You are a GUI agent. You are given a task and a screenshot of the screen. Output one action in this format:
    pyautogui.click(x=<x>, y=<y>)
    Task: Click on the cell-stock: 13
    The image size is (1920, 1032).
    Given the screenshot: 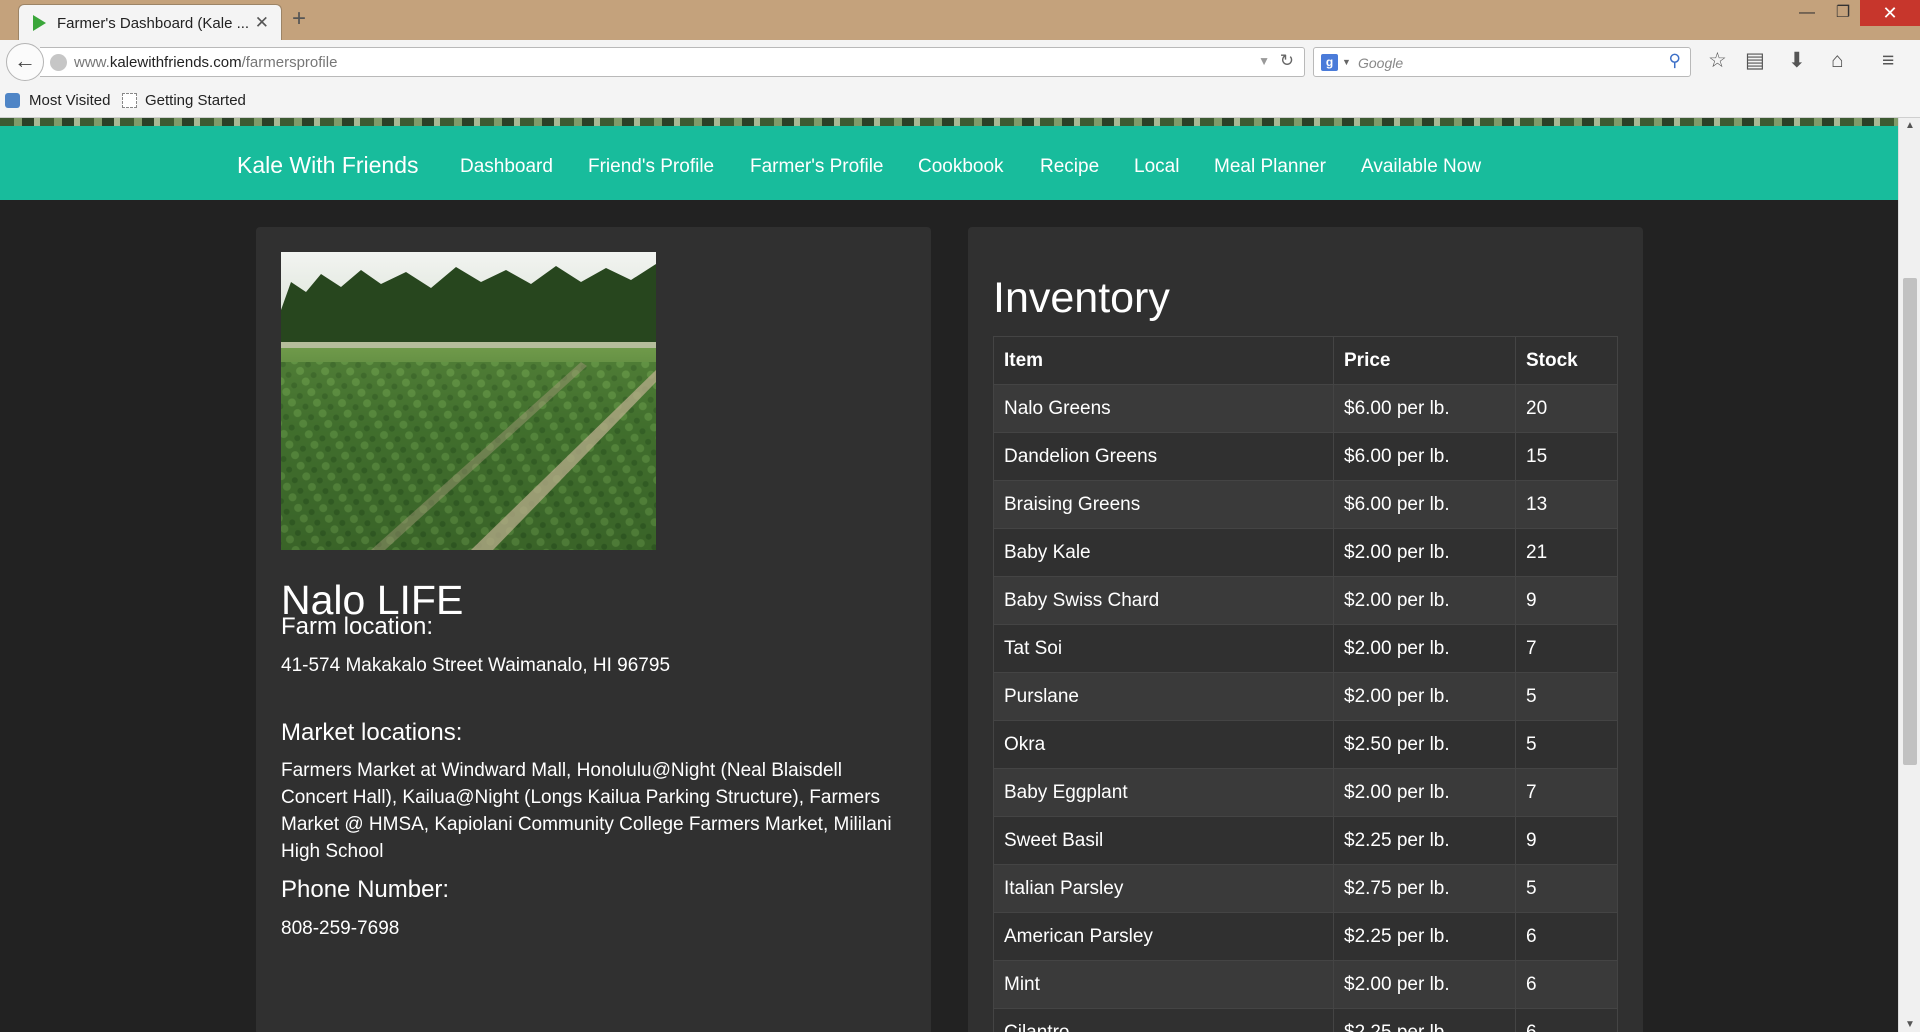 What is the action you would take?
    pyautogui.click(x=1566, y=504)
    